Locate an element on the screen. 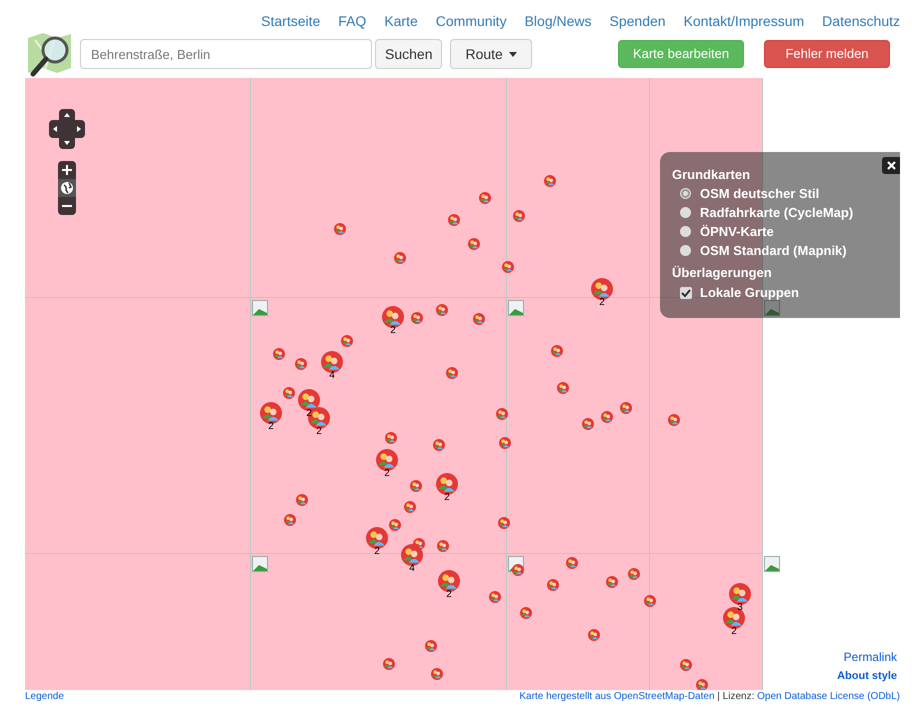 The width and height of the screenshot is (912, 717). nav-link: FAQ is located at coordinates (352, 21).